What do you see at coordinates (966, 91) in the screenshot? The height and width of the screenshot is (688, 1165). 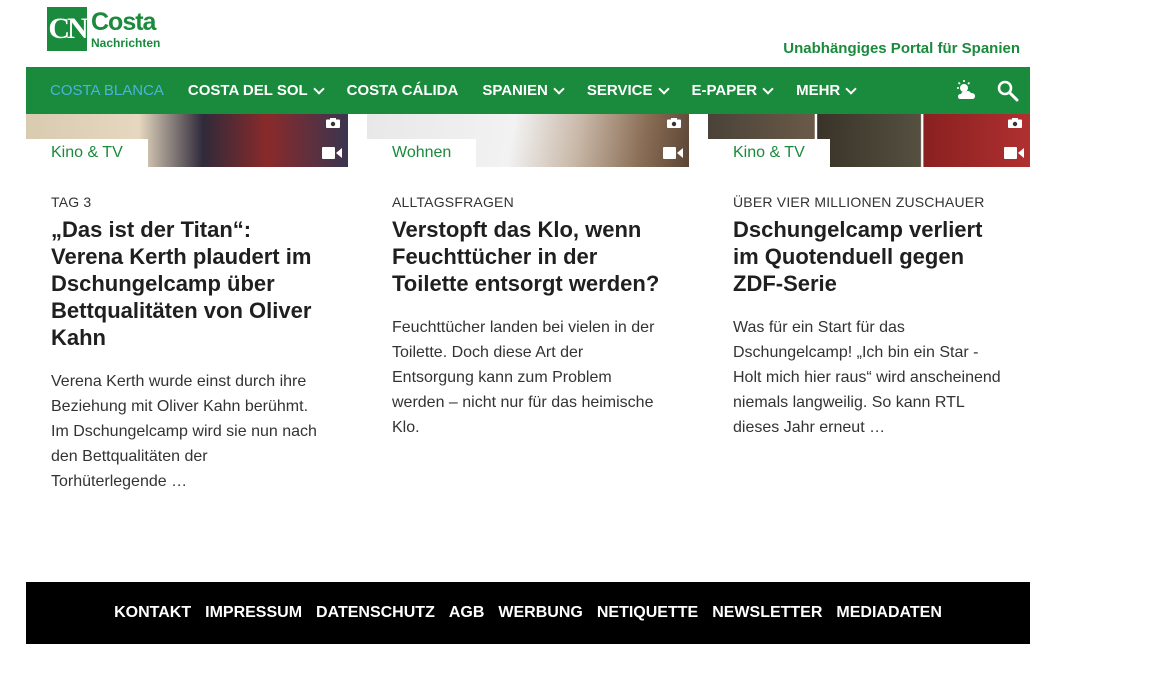 I see `weather-sun-cloud-icon` at bounding box center [966, 91].